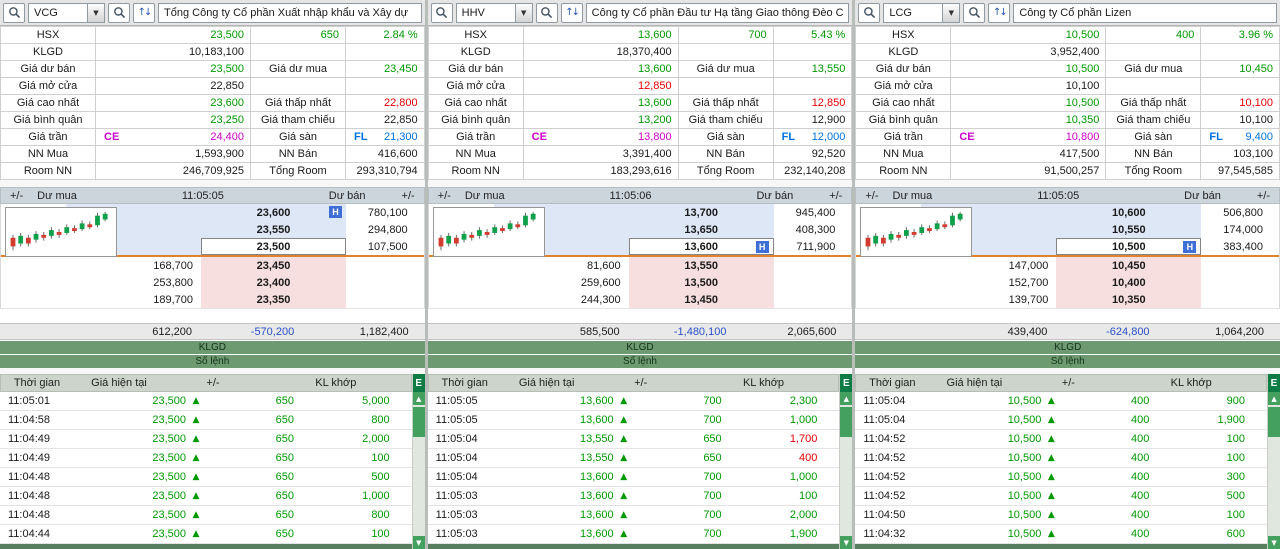 Image resolution: width=1280 pixels, height=549 pixels. Describe the element at coordinates (701, 282) in the screenshot. I see `bid-price-cell: 13,500` at that location.